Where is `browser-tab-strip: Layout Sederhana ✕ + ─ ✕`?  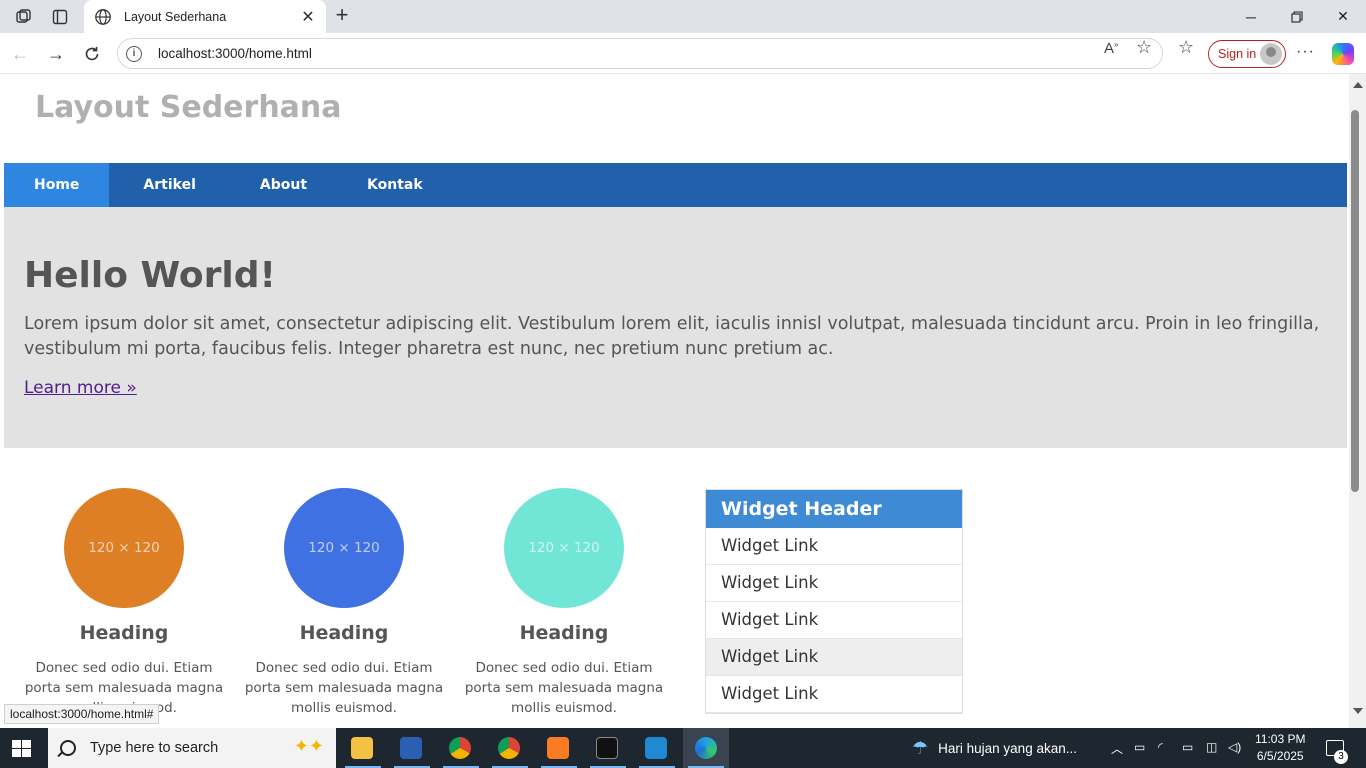
browser-tab-strip: Layout Sederhana ✕ + ─ ✕ is located at coordinates (683, 16).